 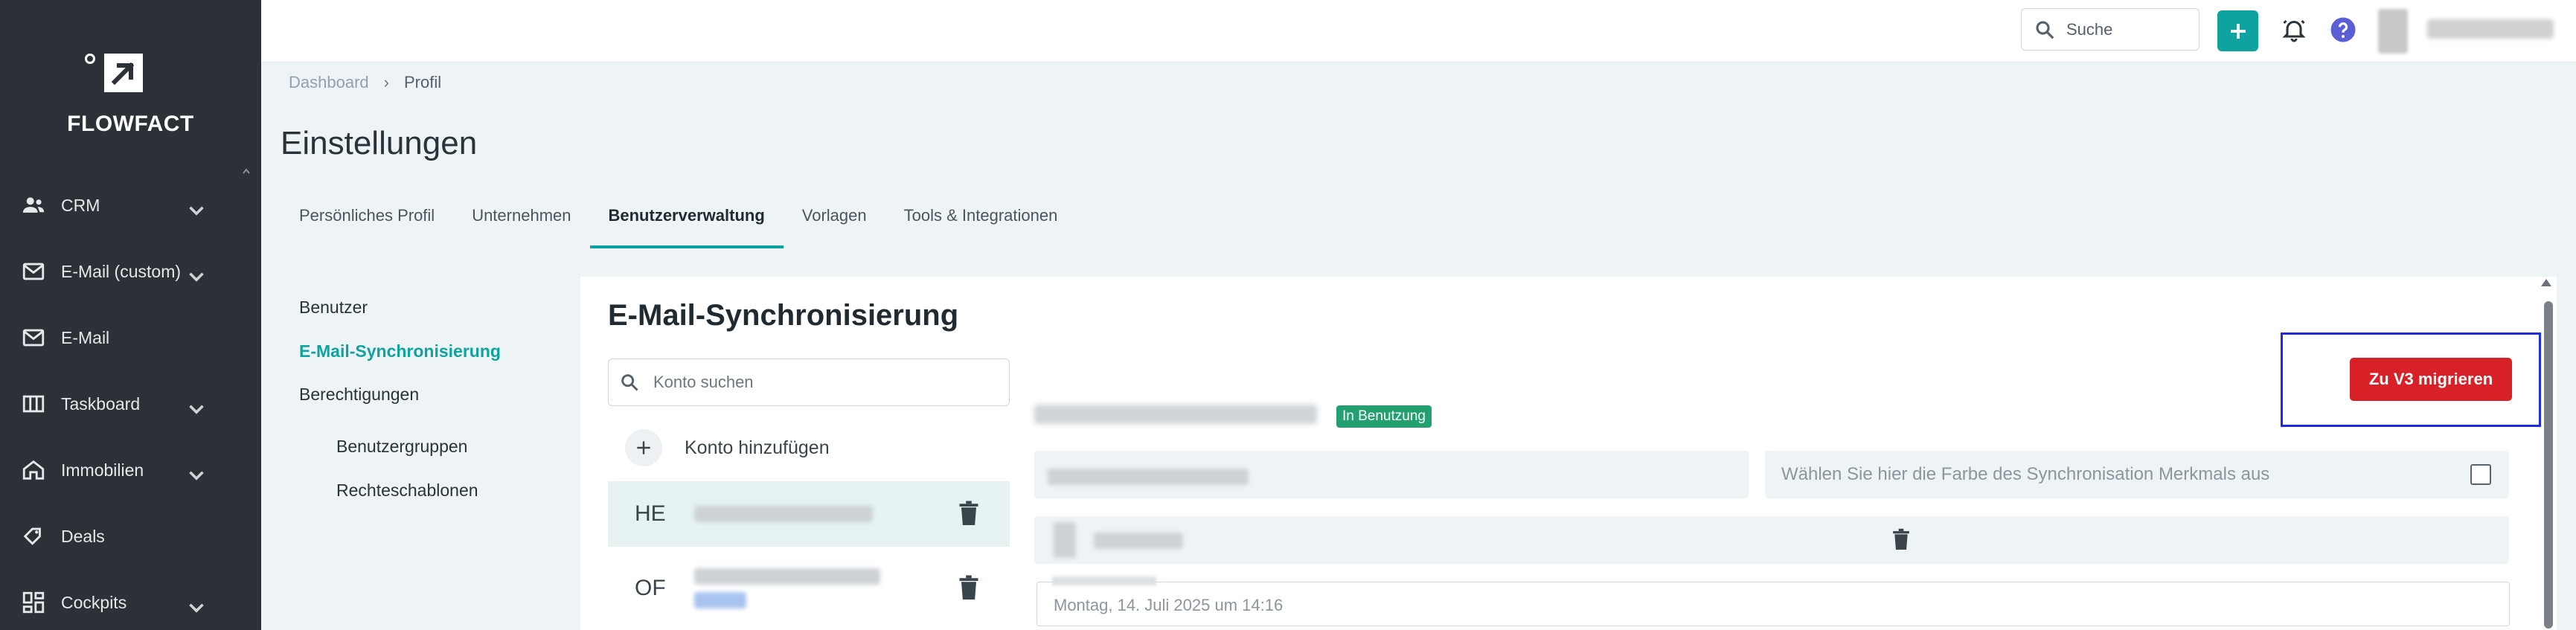 I want to click on account-search-input: Konto suchen, so click(x=809, y=382).